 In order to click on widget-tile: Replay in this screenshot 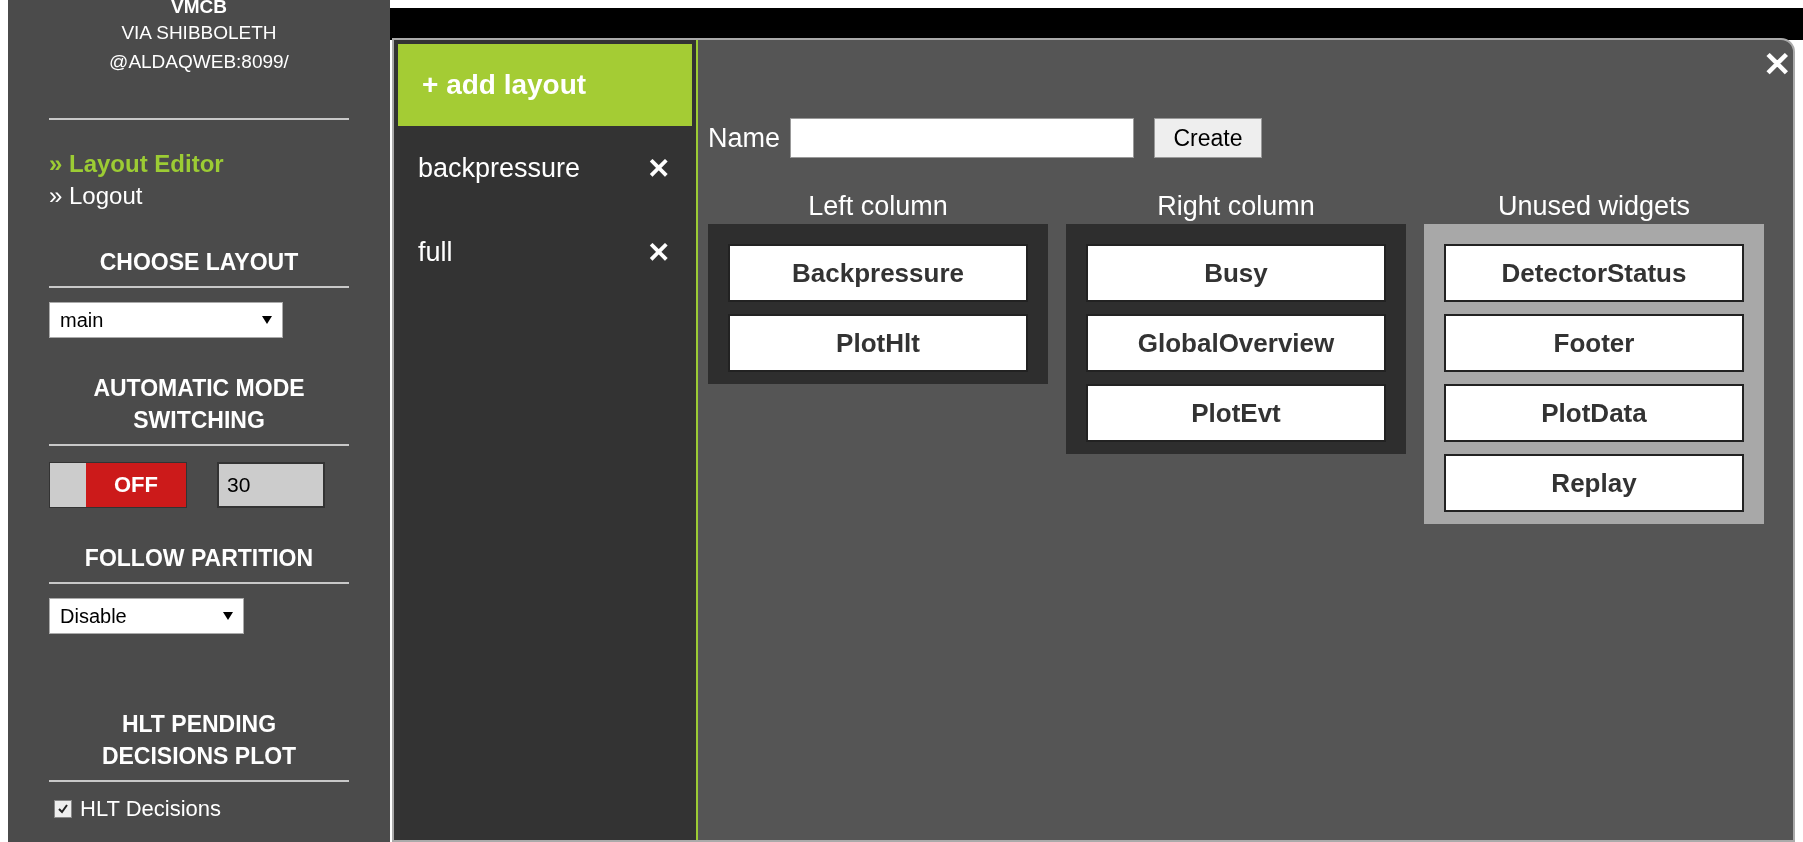, I will do `click(1594, 483)`.